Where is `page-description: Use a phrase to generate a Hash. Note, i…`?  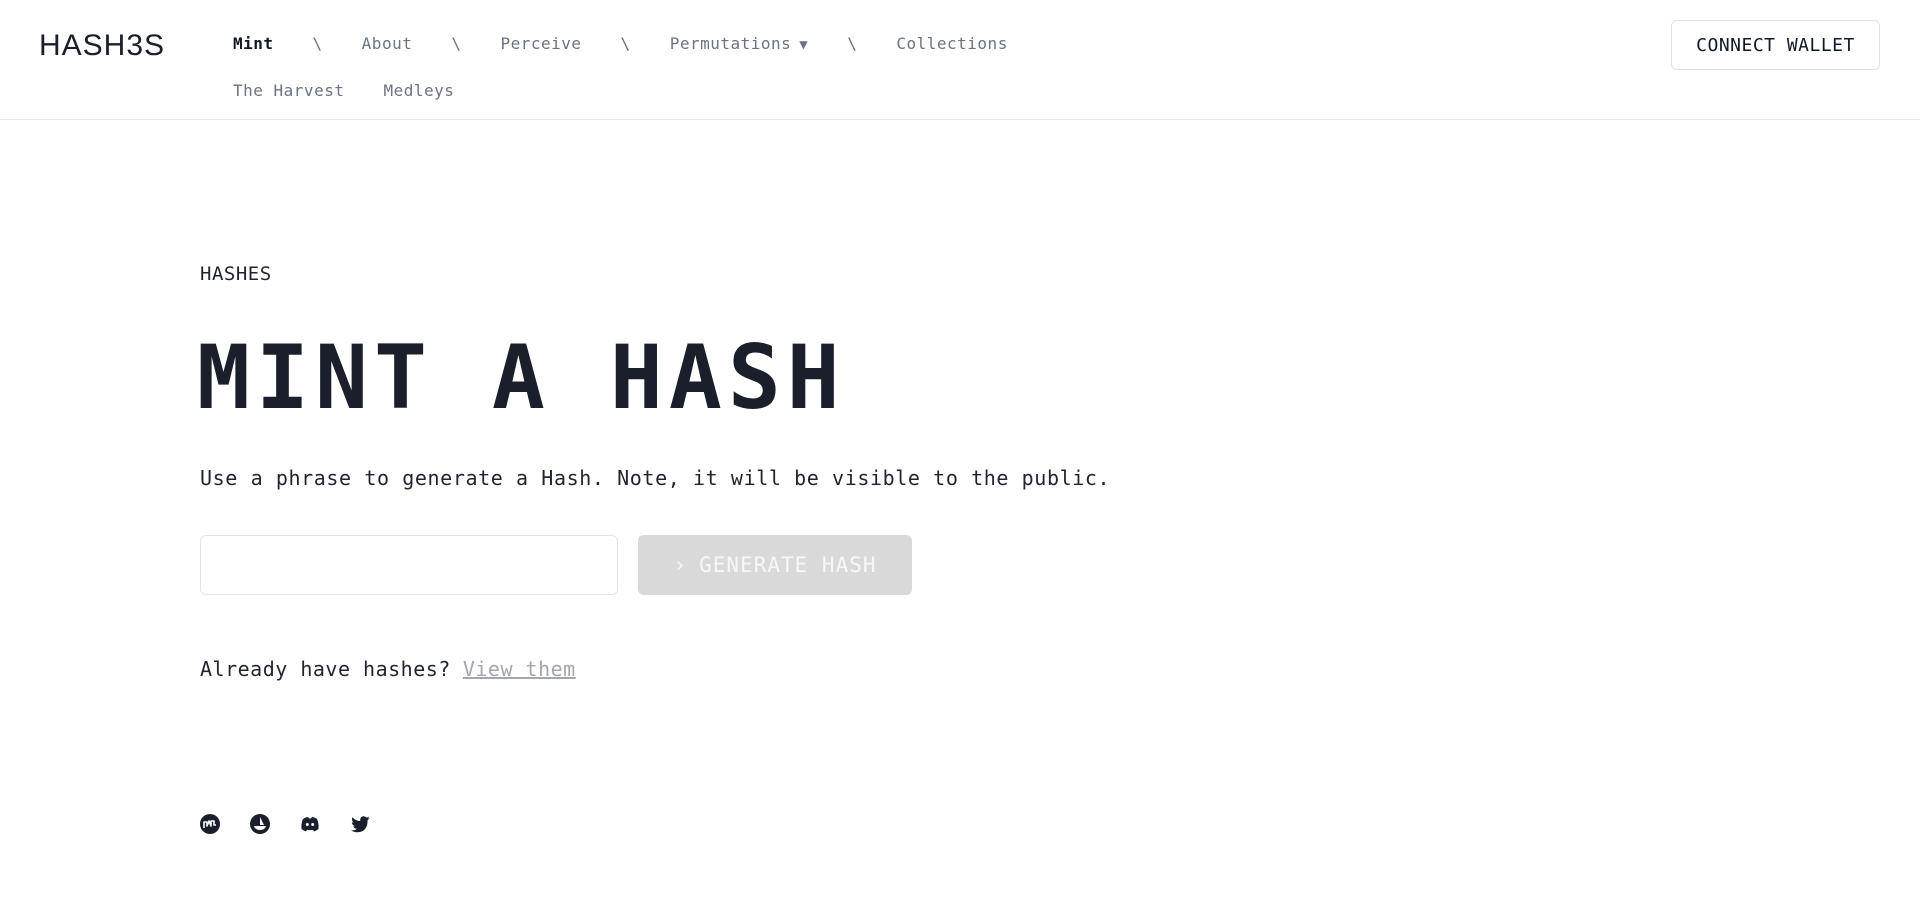
page-description: Use a phrase to generate a Hash. Note, i… is located at coordinates (655, 478).